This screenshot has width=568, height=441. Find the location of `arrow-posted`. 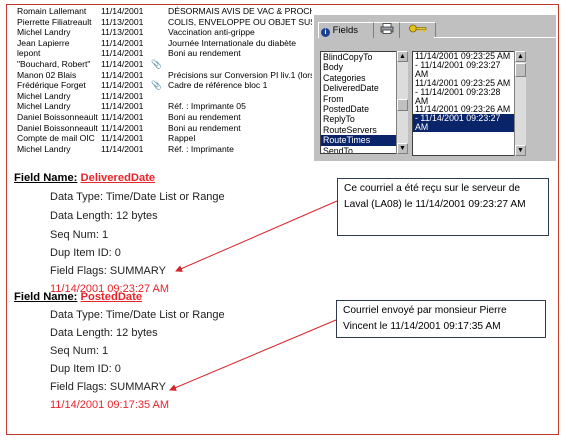

arrow-posted is located at coordinates (253, 355).